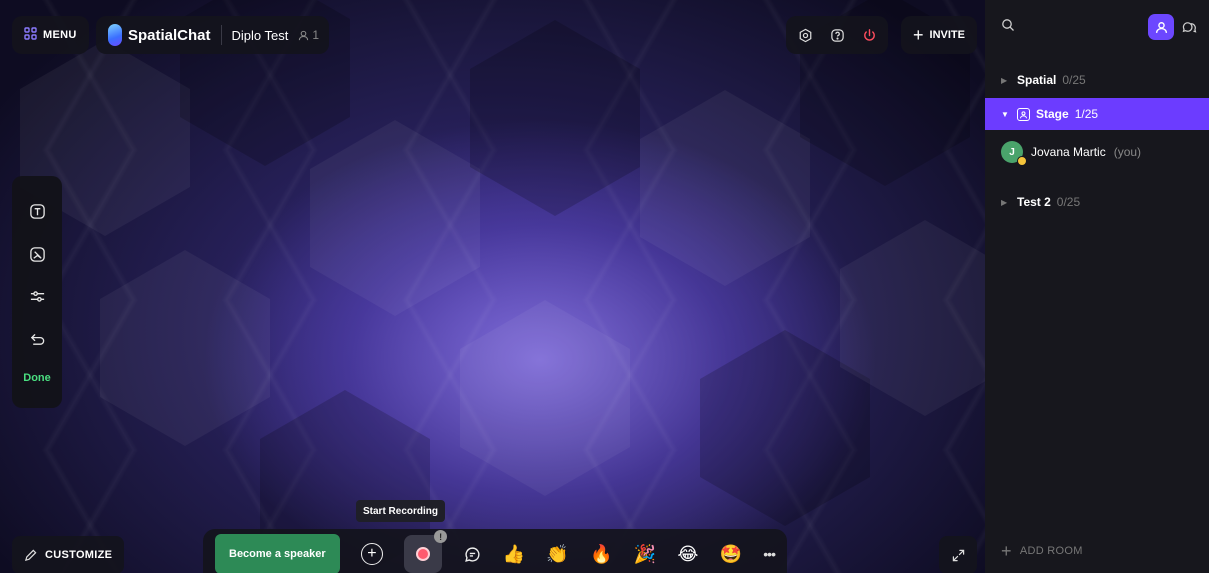 This screenshot has width=1209, height=573. I want to click on power-icon, so click(869, 35).